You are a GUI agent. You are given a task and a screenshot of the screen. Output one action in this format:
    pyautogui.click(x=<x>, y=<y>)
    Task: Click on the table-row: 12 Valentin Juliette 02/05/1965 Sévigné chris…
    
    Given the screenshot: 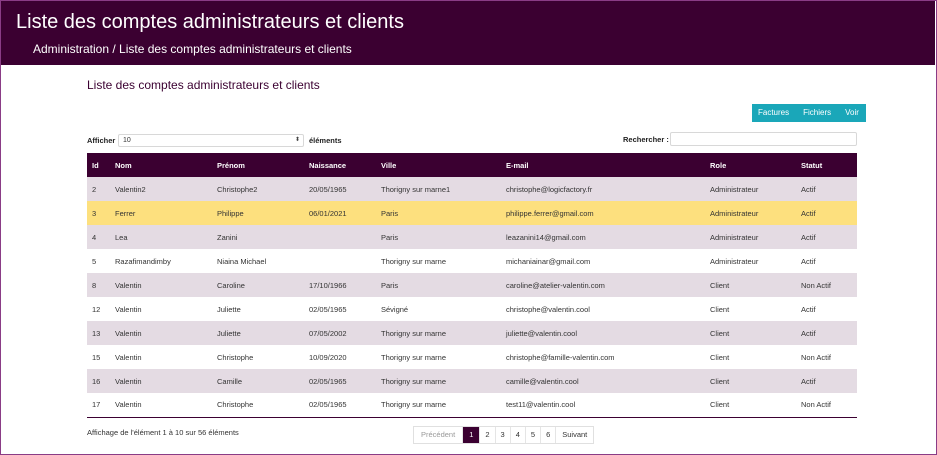 What is the action you would take?
    pyautogui.click(x=472, y=309)
    